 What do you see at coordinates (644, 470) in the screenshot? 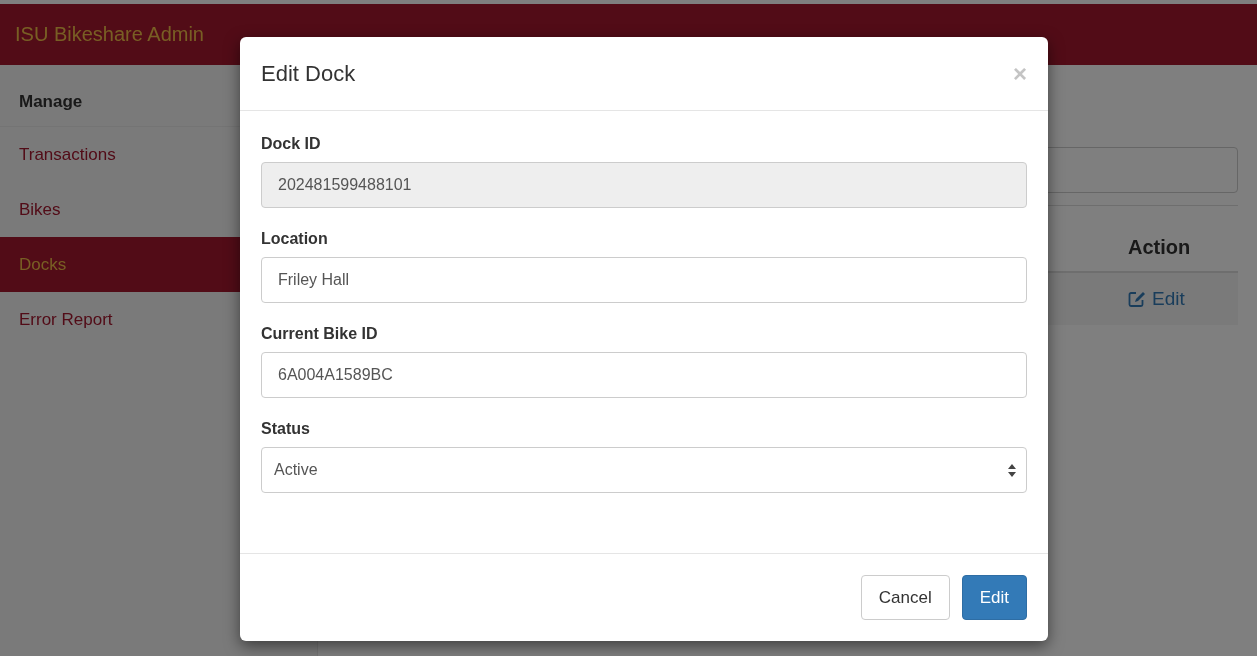
I see `status-select: Active` at bounding box center [644, 470].